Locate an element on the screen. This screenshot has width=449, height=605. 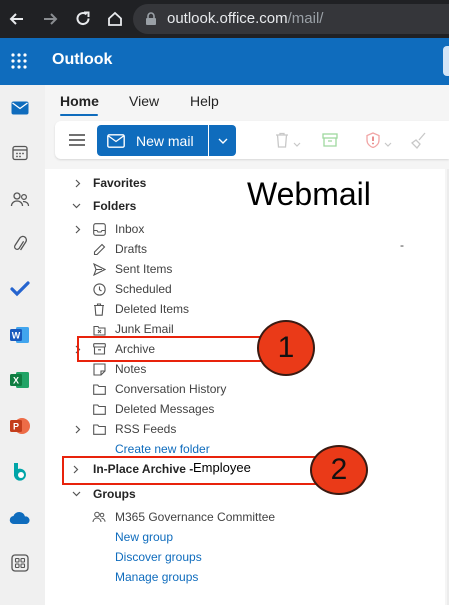
group-m365-governance: M365 Governance Committee is located at coordinates (180, 517).